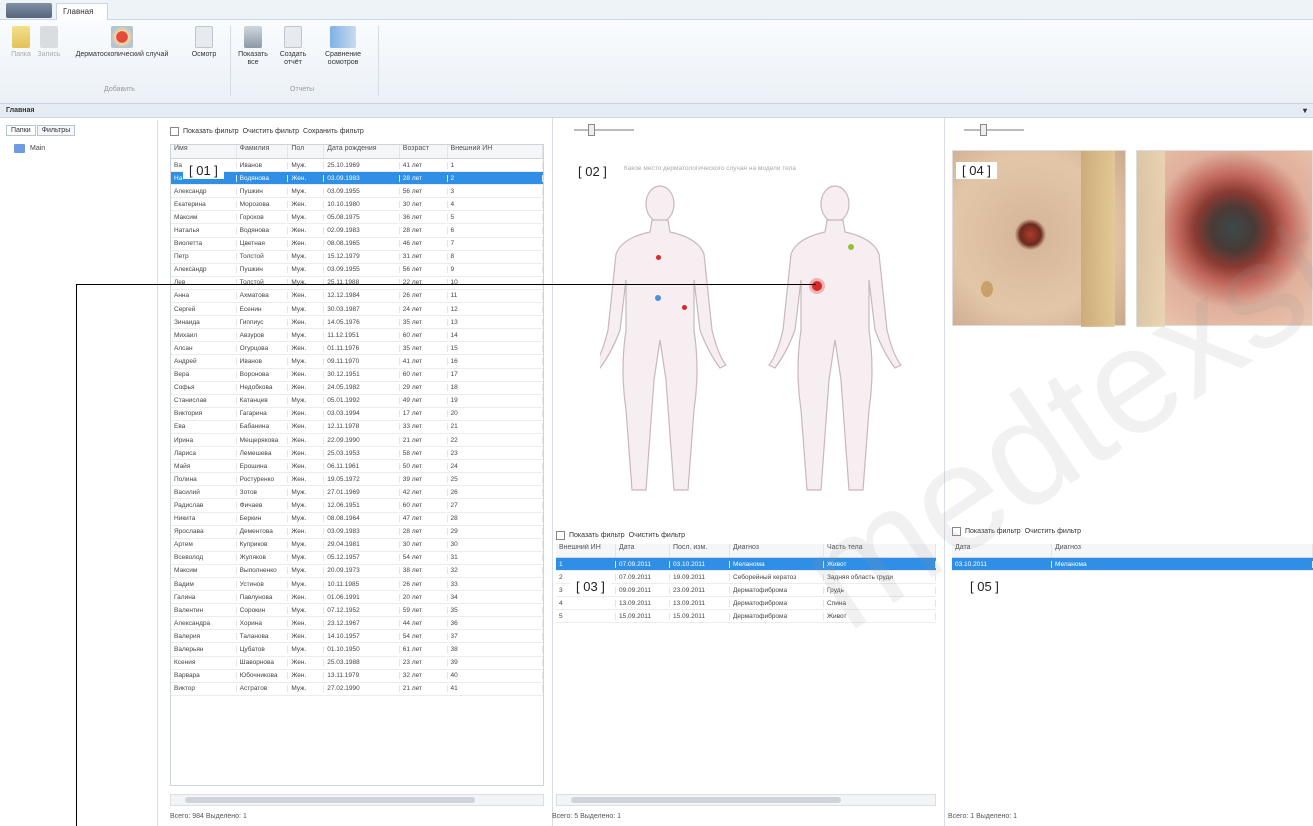 This screenshot has height=826, width=1313. What do you see at coordinates (306, 545) in the screenshot?
I see `table-cell: Муж.` at bounding box center [306, 545].